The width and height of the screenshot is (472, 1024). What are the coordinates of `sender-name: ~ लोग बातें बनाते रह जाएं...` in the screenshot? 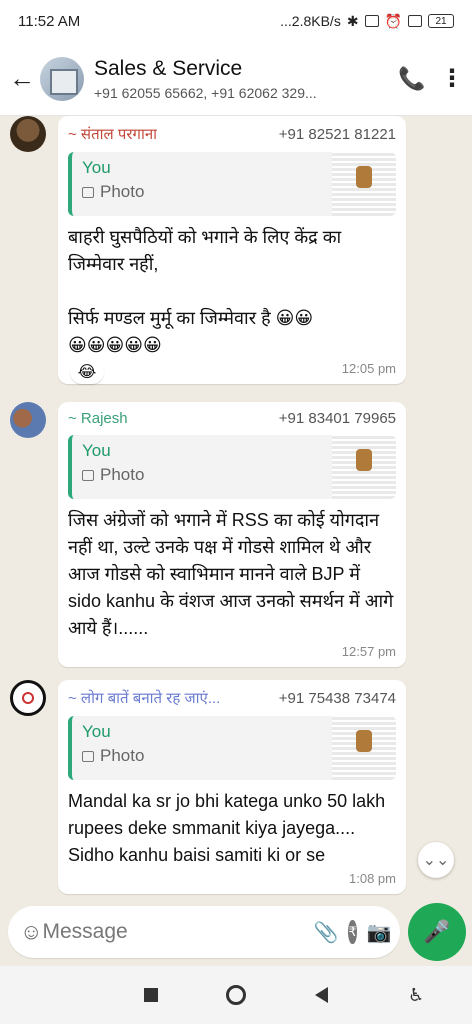 It's located at (144, 698).